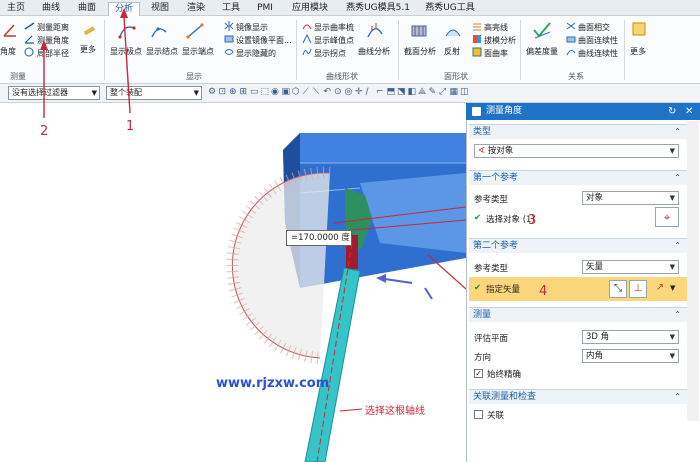 The height and width of the screenshot is (462, 700). I want to click on ref2-type-label: 参考类型, so click(491, 269).